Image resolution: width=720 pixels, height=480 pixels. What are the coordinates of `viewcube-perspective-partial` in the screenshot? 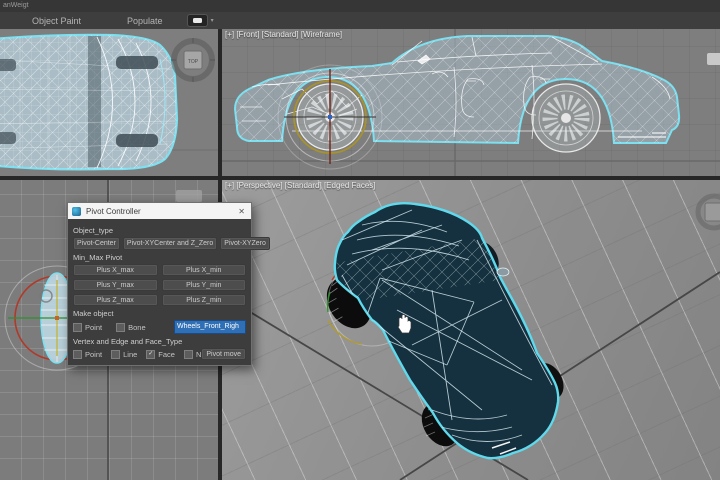 It's located at (707, 212).